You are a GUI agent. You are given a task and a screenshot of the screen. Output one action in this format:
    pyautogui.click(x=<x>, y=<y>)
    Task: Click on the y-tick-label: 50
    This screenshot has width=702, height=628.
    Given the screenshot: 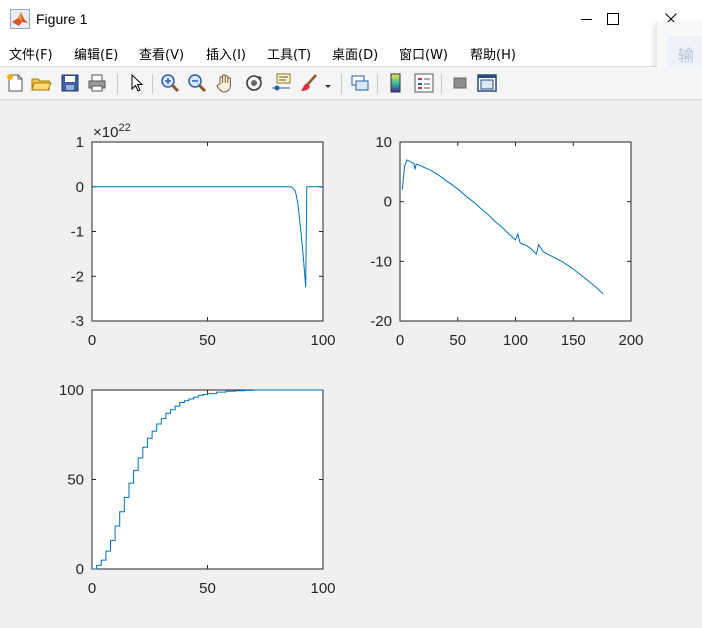 What is the action you would take?
    pyautogui.click(x=75, y=480)
    